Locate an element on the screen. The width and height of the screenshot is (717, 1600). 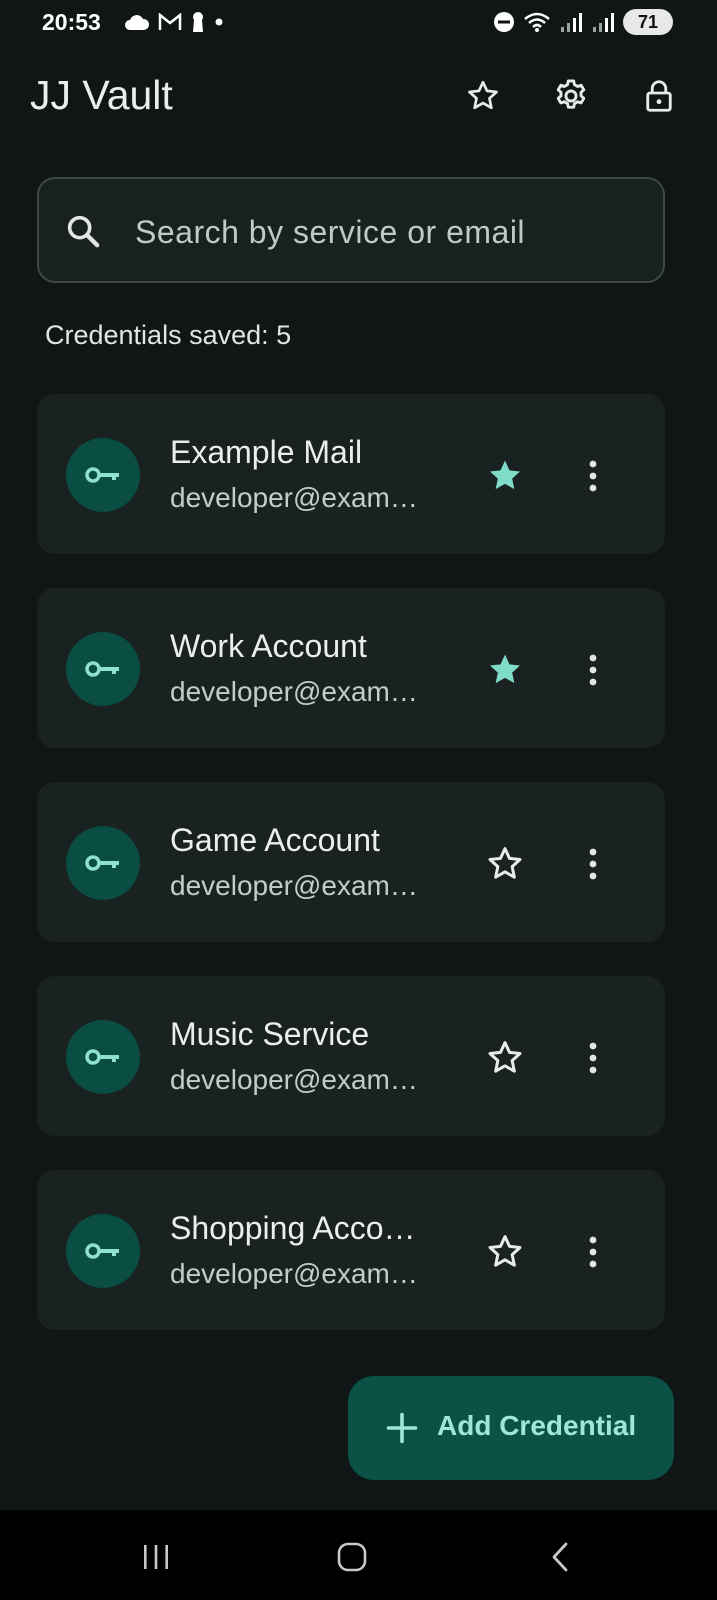
battery-level: 71 is located at coordinates (648, 21).